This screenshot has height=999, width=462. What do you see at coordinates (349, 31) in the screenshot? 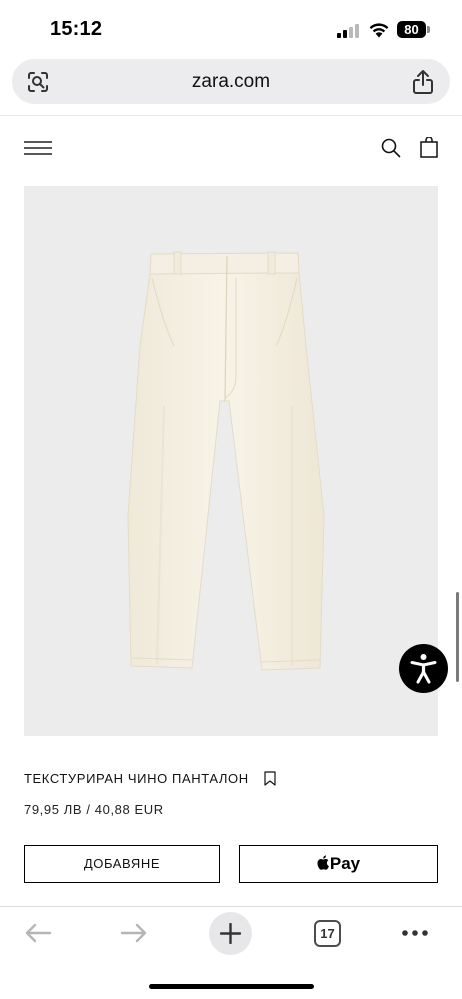
I see `cellular-signal-icon` at bounding box center [349, 31].